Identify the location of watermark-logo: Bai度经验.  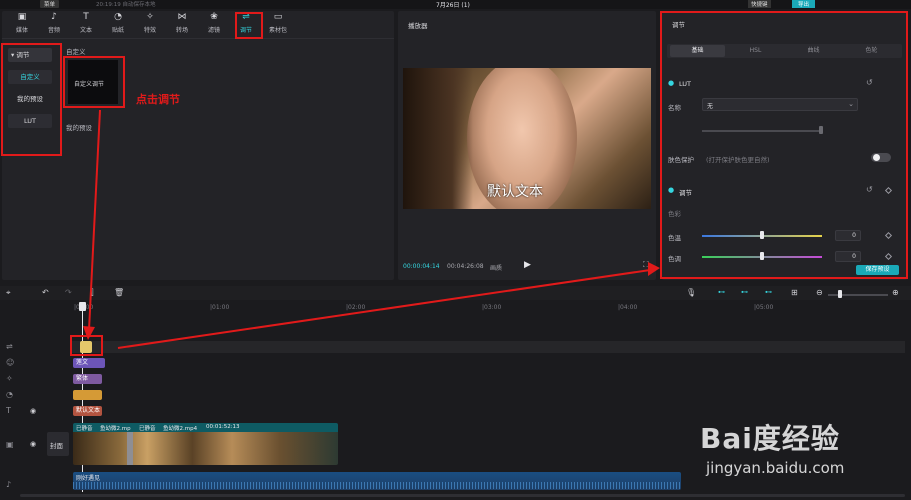
(790, 435).